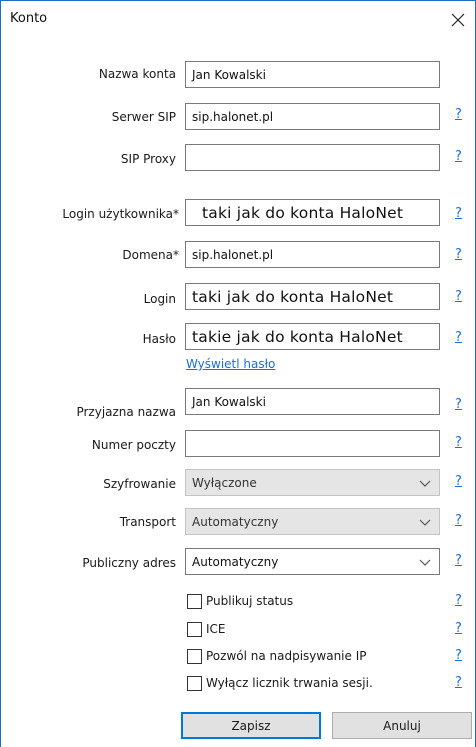 Image resolution: width=476 pixels, height=747 pixels. Describe the element at coordinates (250, 601) in the screenshot. I see `publish-status-label: Publikuj status` at that location.